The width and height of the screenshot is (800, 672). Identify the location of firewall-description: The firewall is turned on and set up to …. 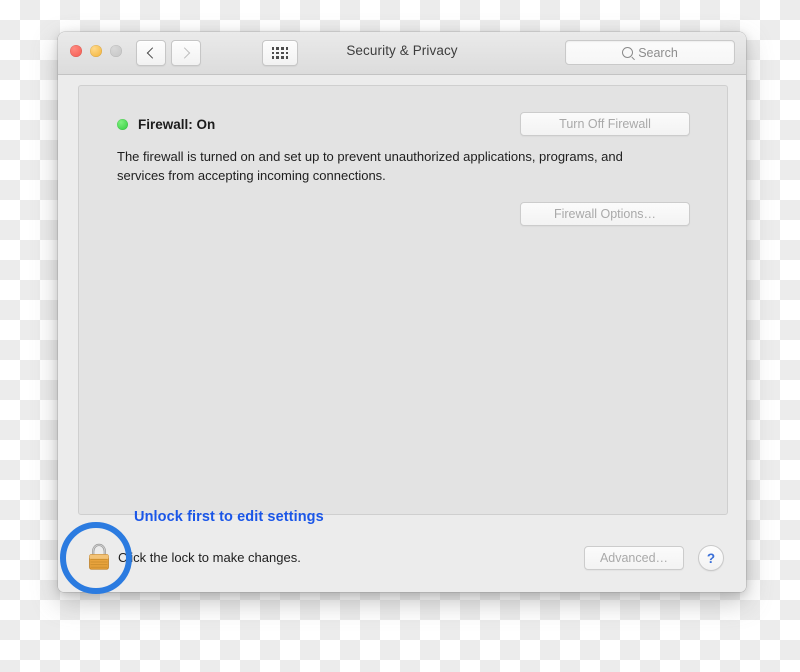
(370, 166).